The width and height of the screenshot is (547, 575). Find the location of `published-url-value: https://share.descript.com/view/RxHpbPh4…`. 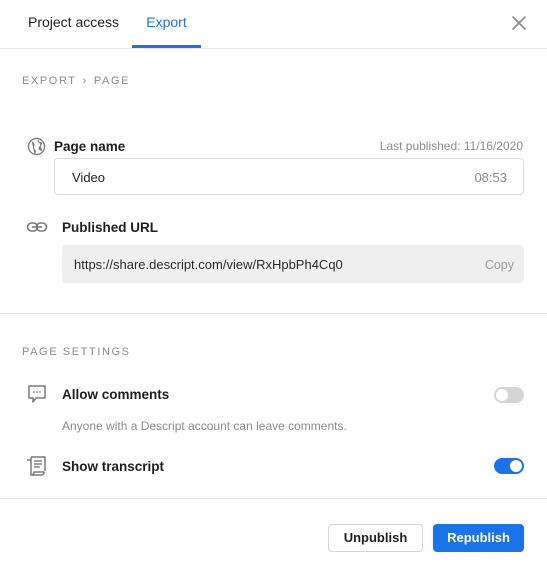

published-url-value: https://share.descript.com/view/RxHpbPh4… is located at coordinates (208, 264).